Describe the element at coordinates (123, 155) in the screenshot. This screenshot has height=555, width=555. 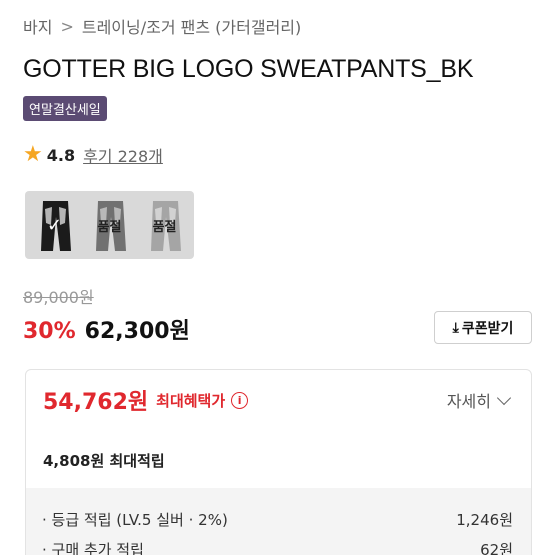
I see `reviews-link: 후기 228개` at that location.